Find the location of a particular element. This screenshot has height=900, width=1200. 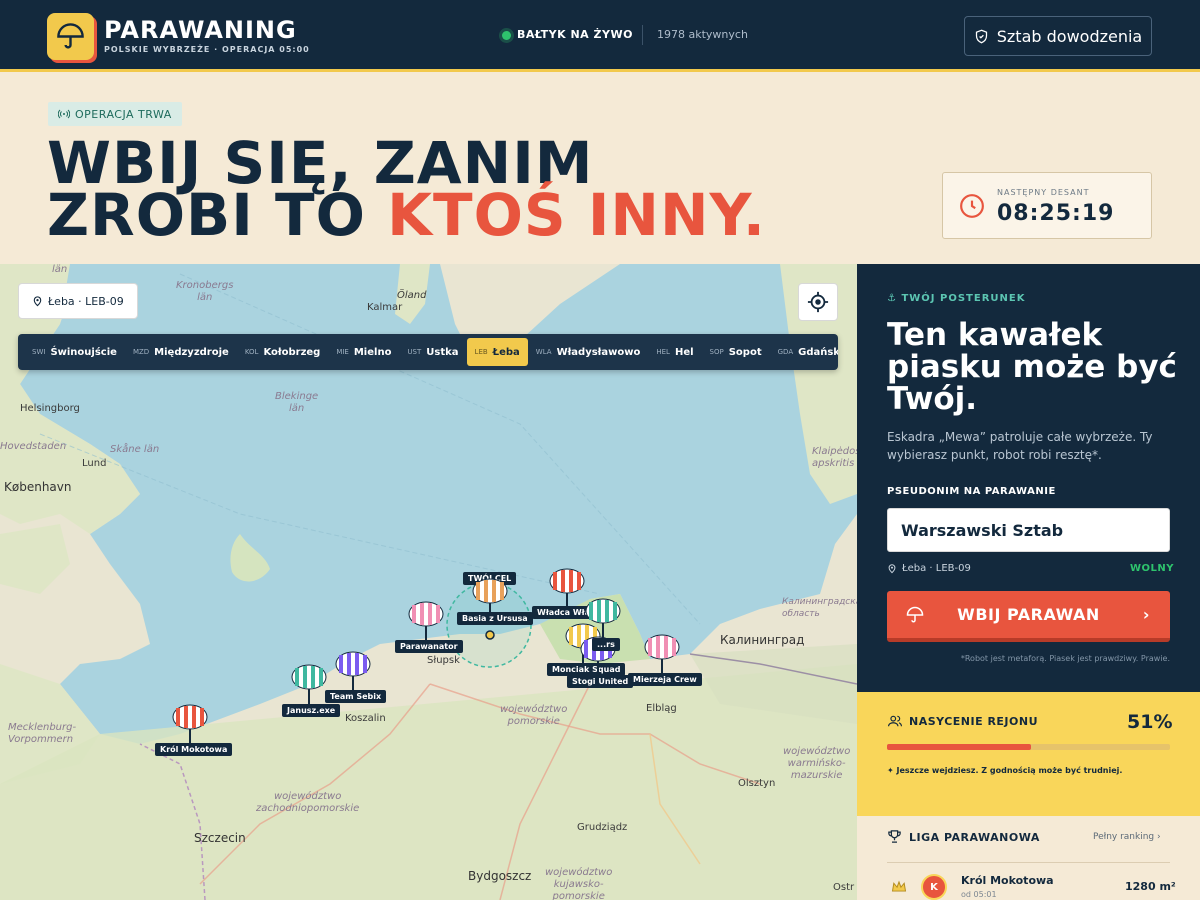

pin-icon is located at coordinates (37, 301).